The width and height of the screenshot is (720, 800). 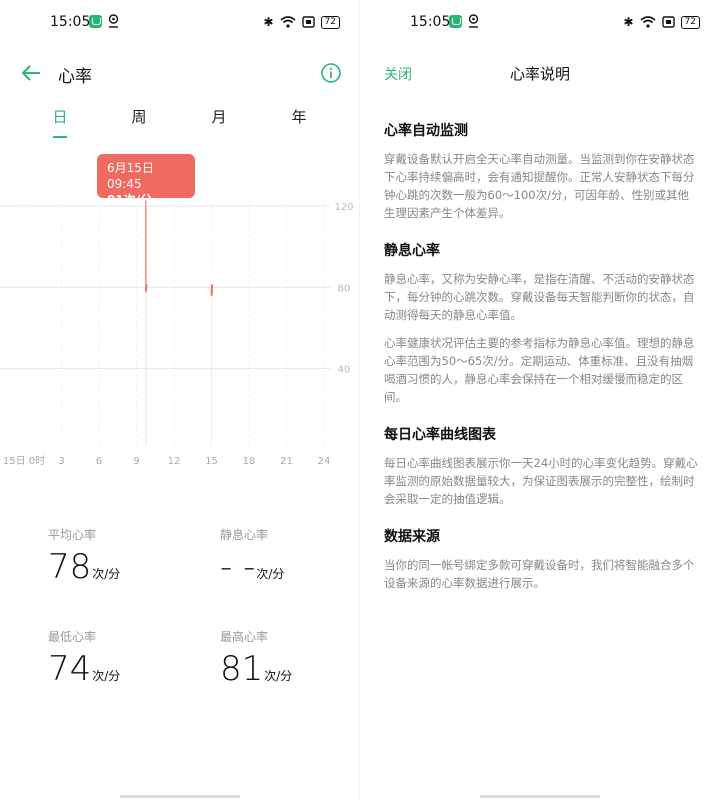 I want to click on max-heart-rate: 最高心率 81次/分, so click(x=256, y=658).